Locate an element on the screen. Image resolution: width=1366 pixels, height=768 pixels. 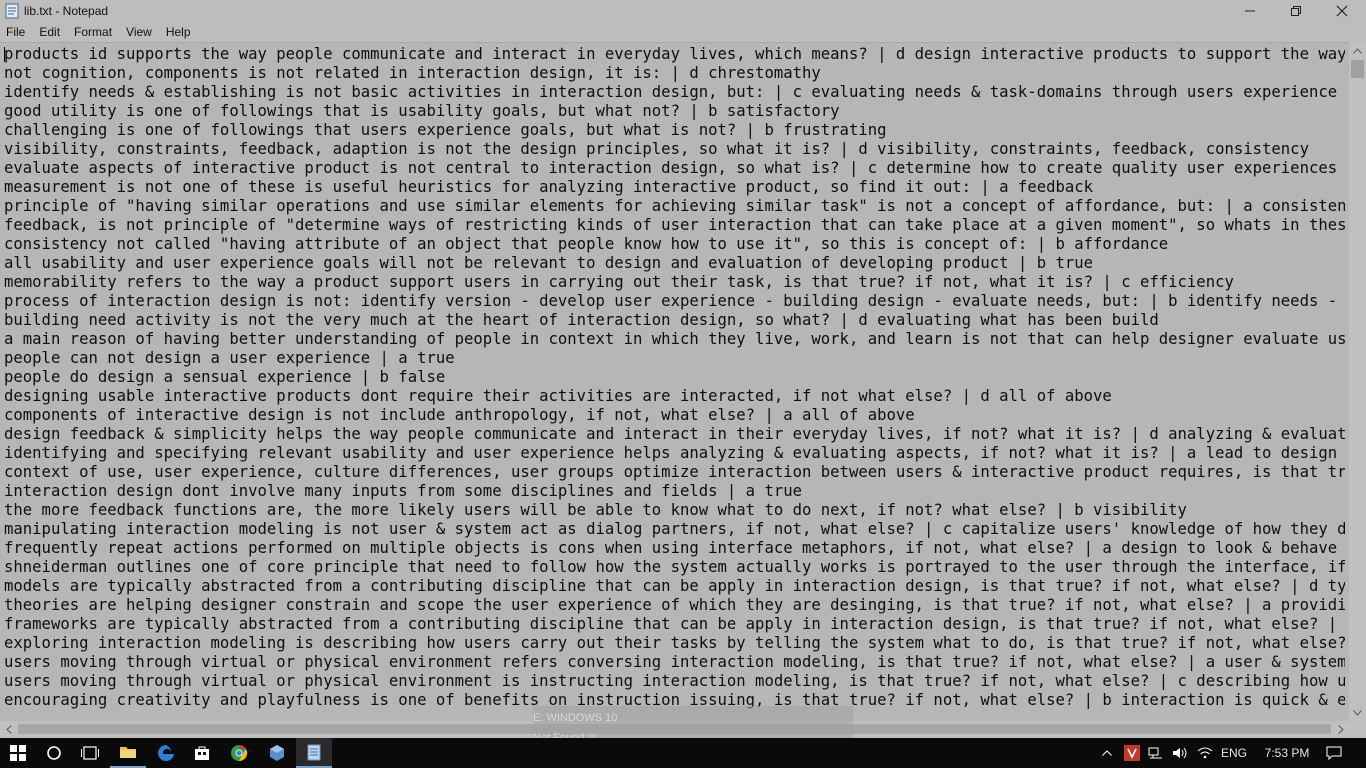
volume-icon is located at coordinates (1180, 753).